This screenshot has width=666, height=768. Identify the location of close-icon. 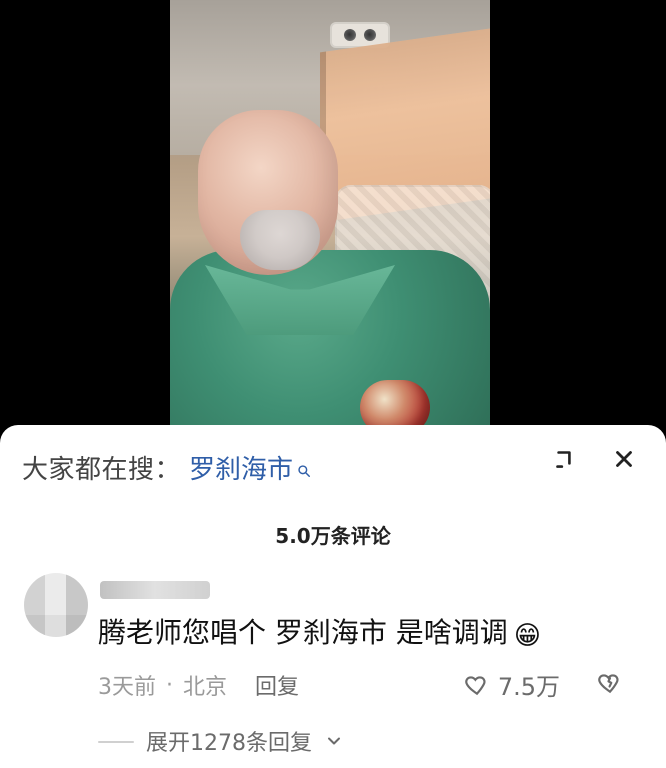
(624, 459).